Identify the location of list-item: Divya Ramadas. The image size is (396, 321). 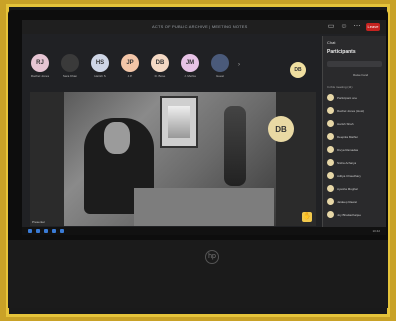
(354, 149).